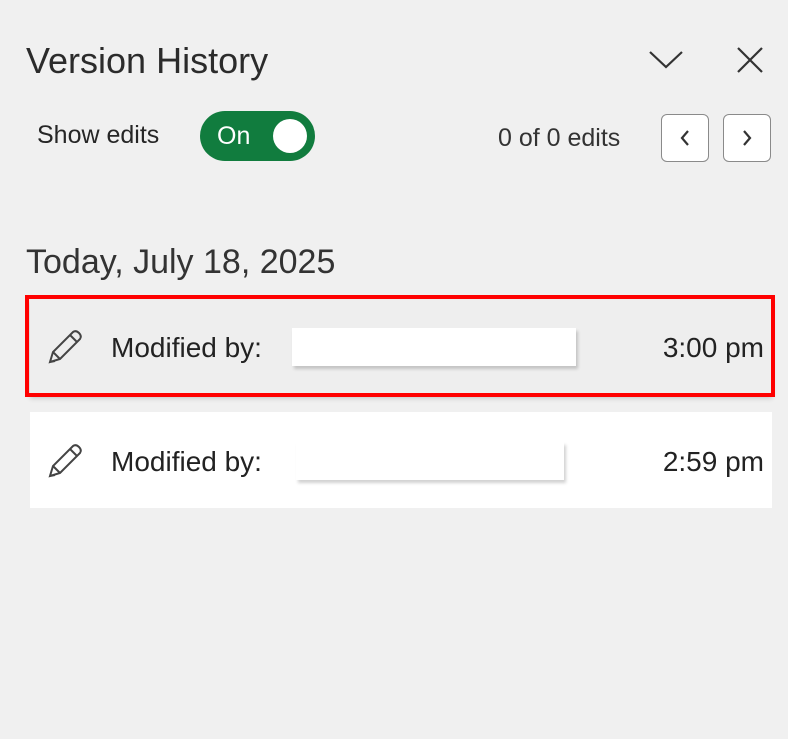 The height and width of the screenshot is (739, 788). Describe the element at coordinates (559, 138) in the screenshot. I see `edit-count: 0 of 0 edits` at that location.